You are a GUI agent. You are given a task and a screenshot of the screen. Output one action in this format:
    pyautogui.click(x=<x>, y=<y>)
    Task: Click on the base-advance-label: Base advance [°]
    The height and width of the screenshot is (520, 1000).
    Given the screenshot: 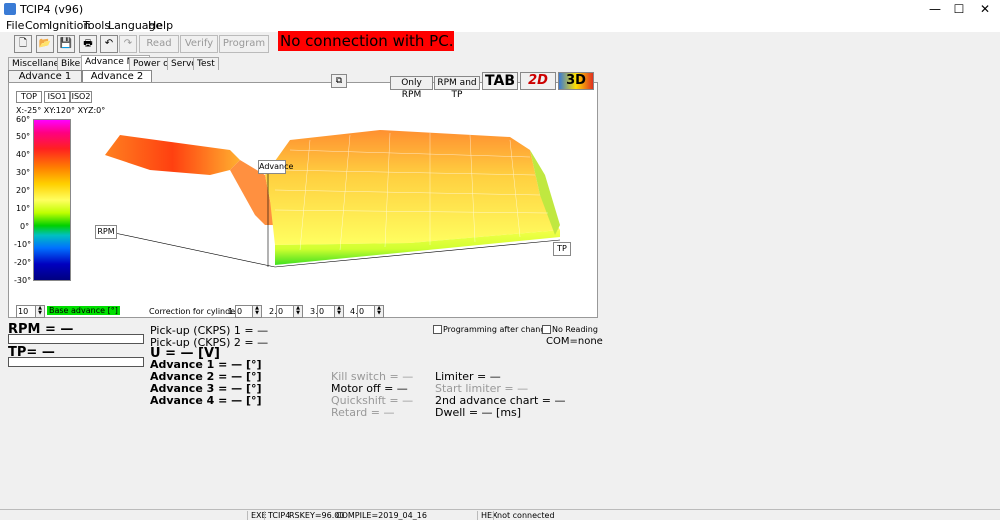 What is the action you would take?
    pyautogui.click(x=83, y=310)
    